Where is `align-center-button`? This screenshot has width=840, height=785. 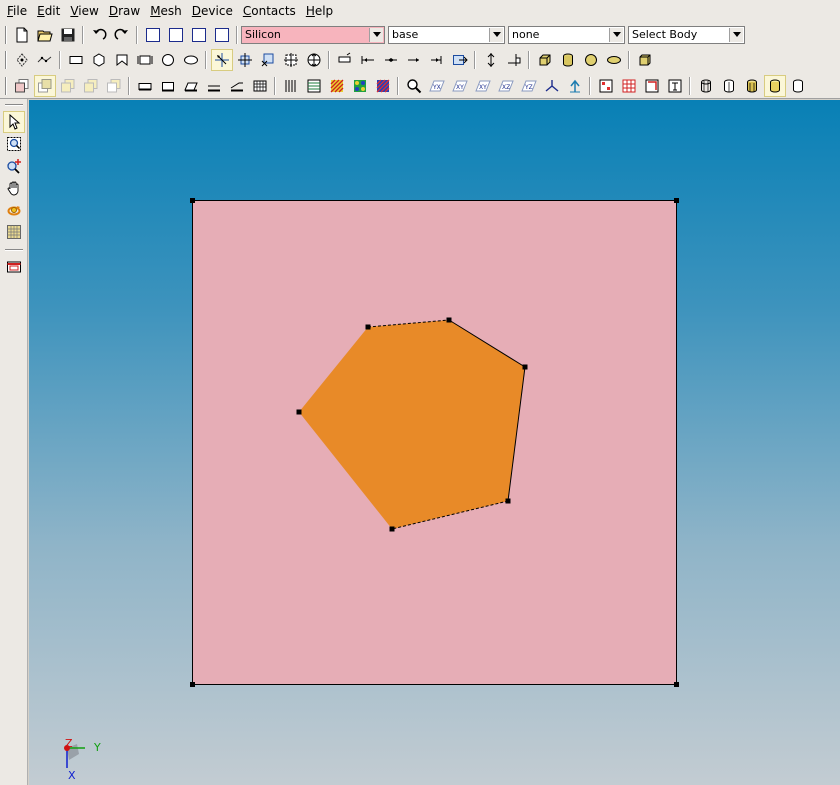 align-center-button is located at coordinates (391, 60).